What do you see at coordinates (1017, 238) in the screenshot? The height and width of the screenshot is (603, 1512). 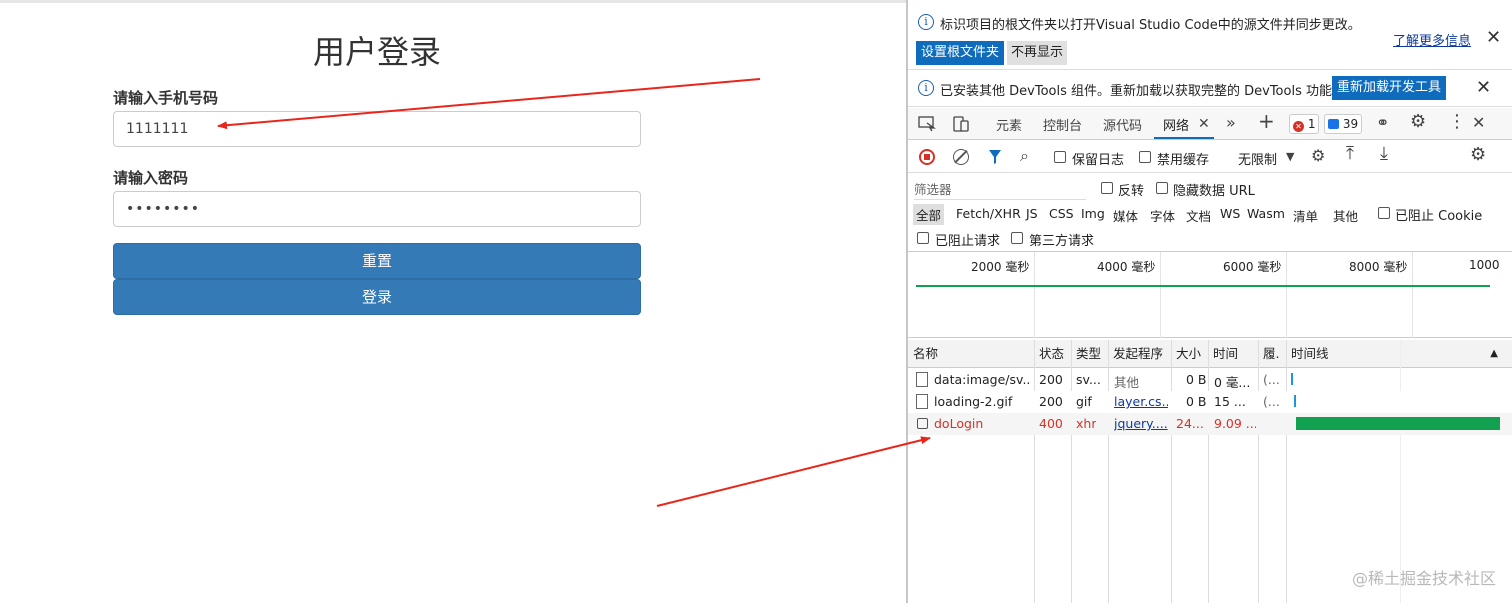 I see `third-party-checkbox` at bounding box center [1017, 238].